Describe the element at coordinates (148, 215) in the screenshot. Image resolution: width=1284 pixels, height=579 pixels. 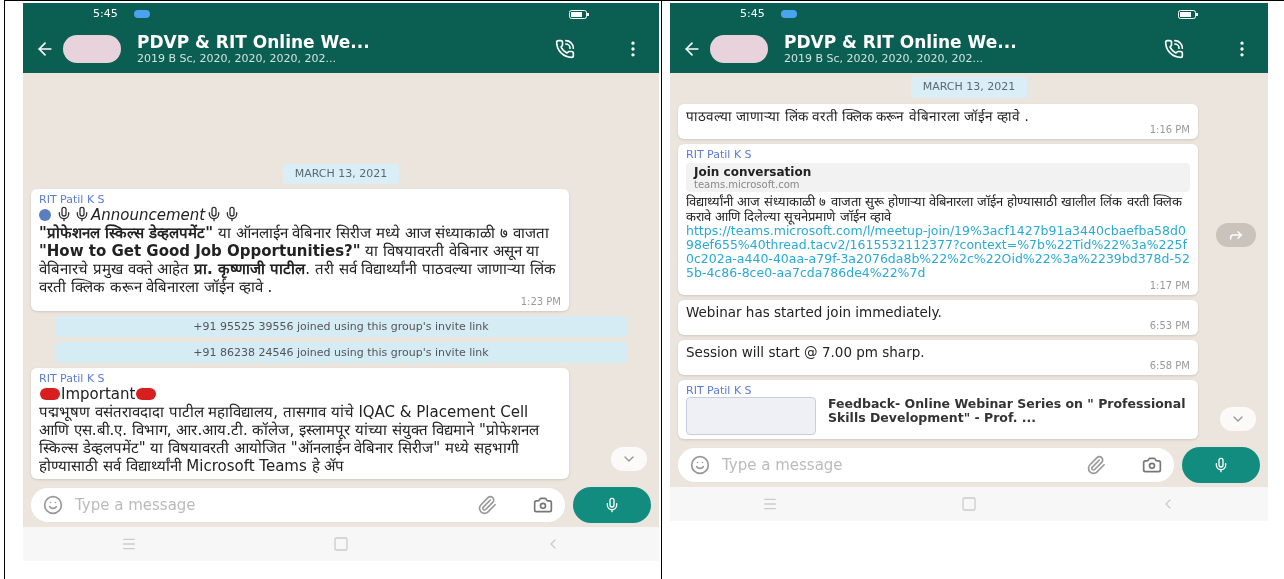
I see `message-text: Announcement` at that location.